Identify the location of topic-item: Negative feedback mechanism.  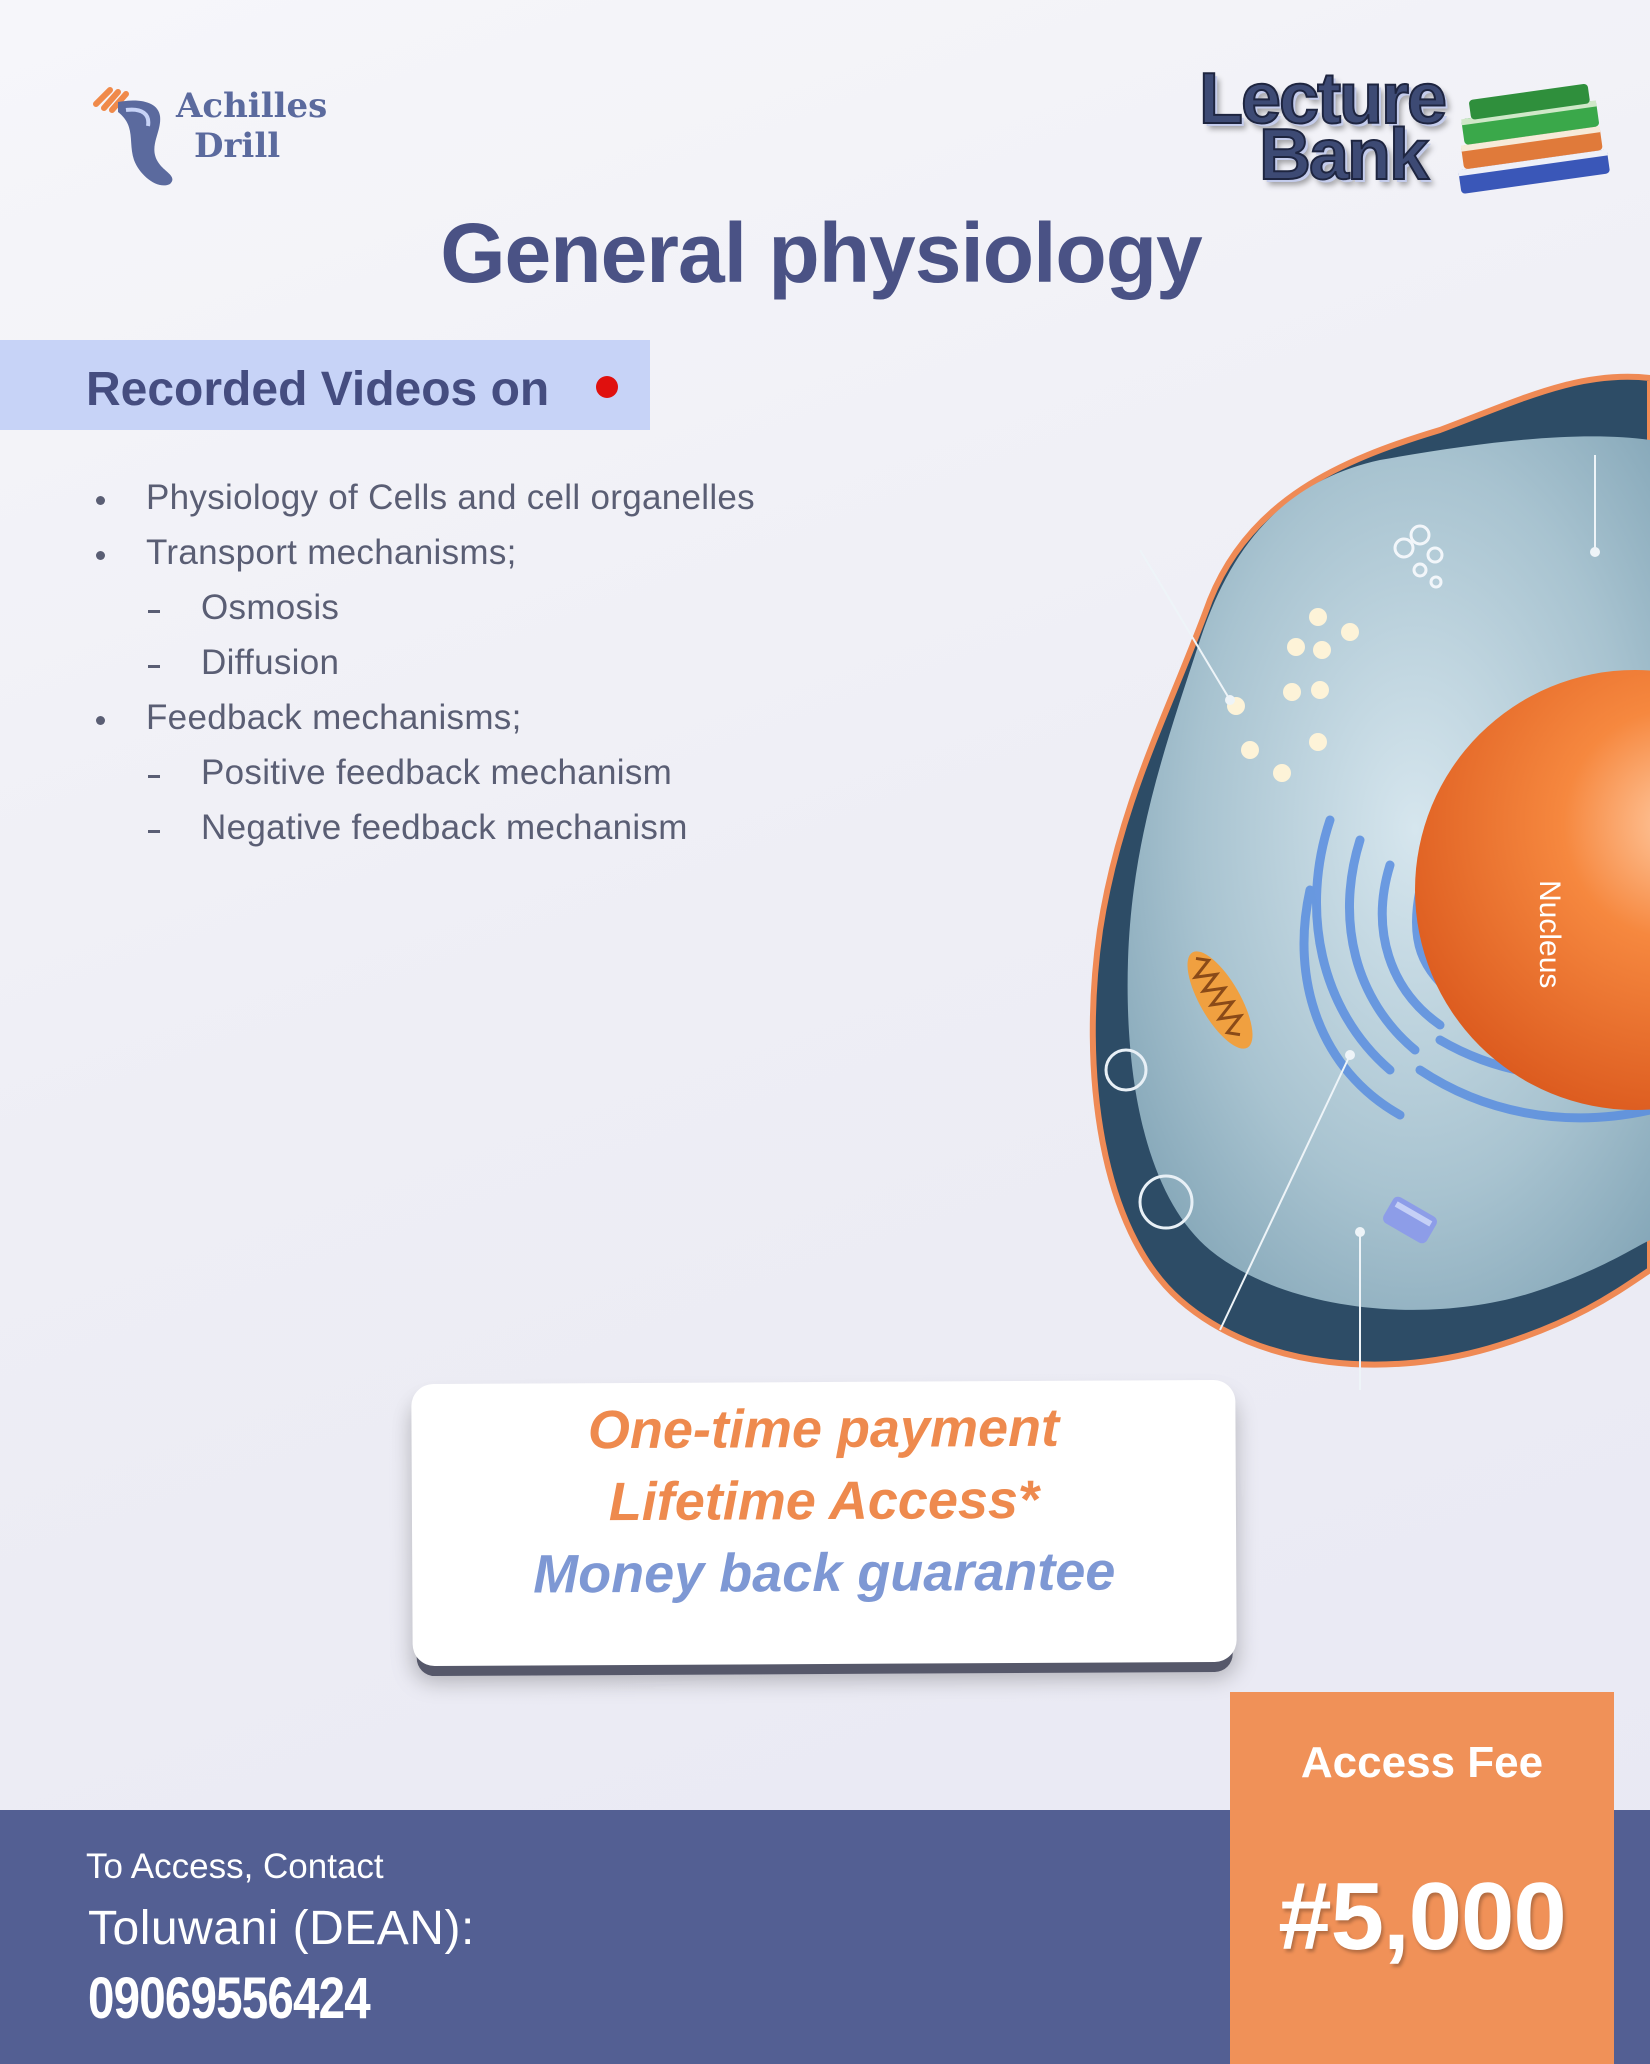
(444, 827).